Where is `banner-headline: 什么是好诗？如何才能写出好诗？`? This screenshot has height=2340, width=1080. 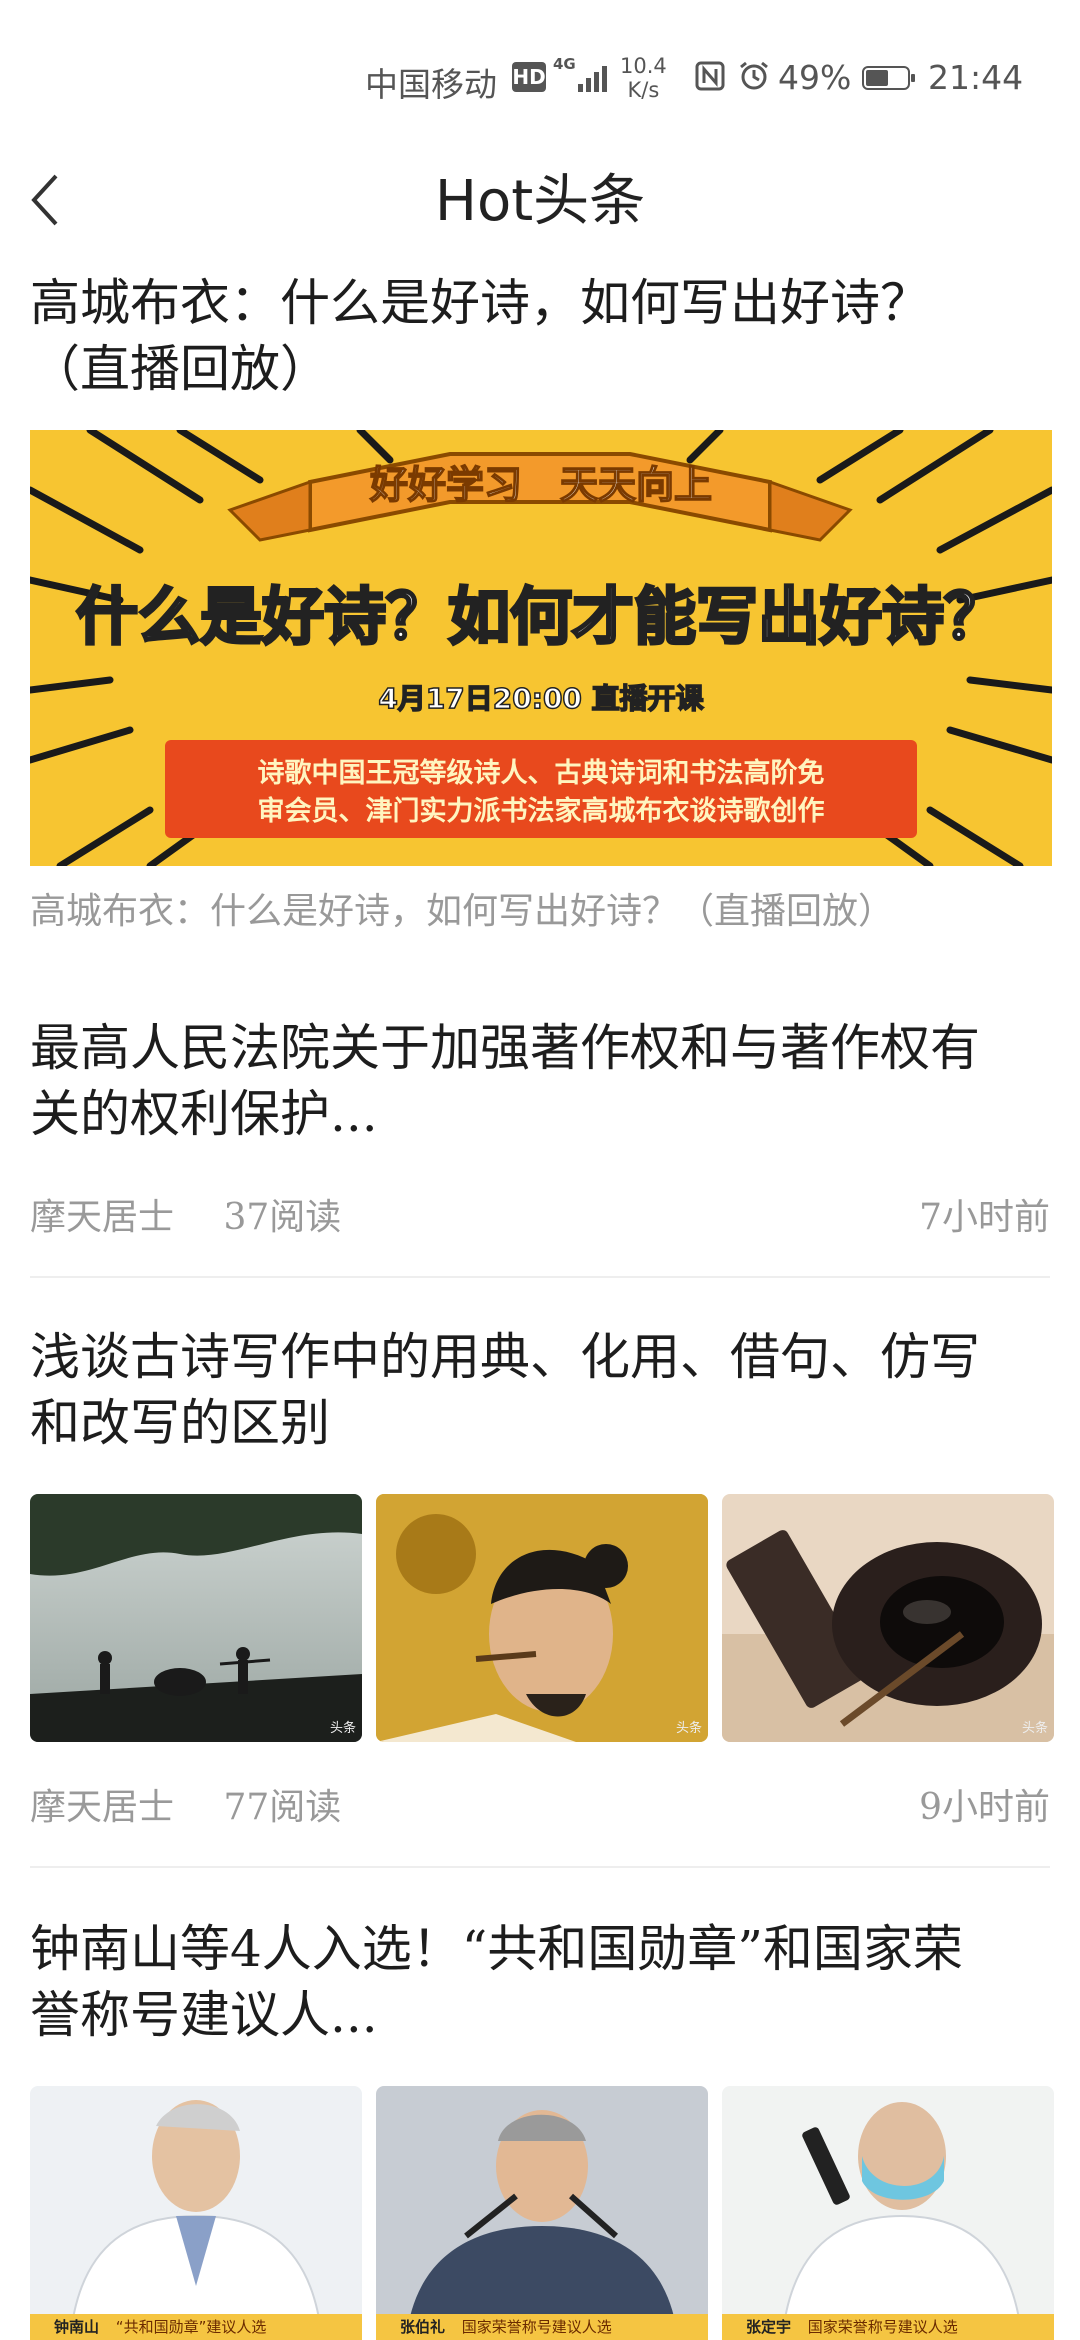
banner-headline: 什么是好诗？如何才能写出好诗？ is located at coordinates (541, 616).